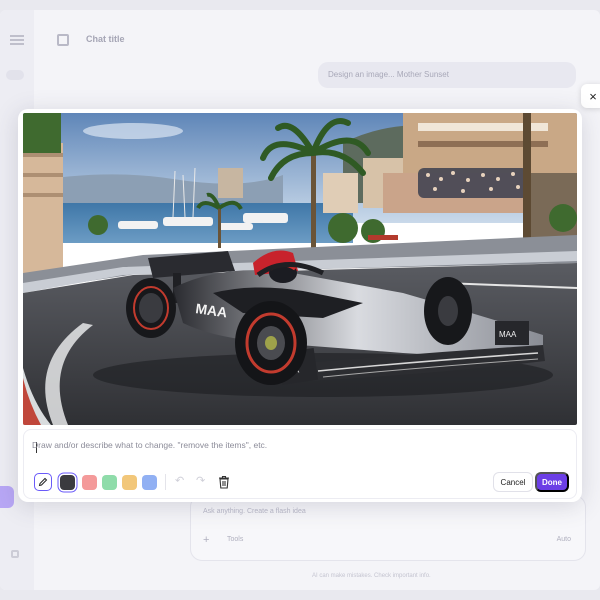 This screenshot has width=600, height=600. Describe the element at coordinates (593, 96) in the screenshot. I see `close-icon: ×` at that location.